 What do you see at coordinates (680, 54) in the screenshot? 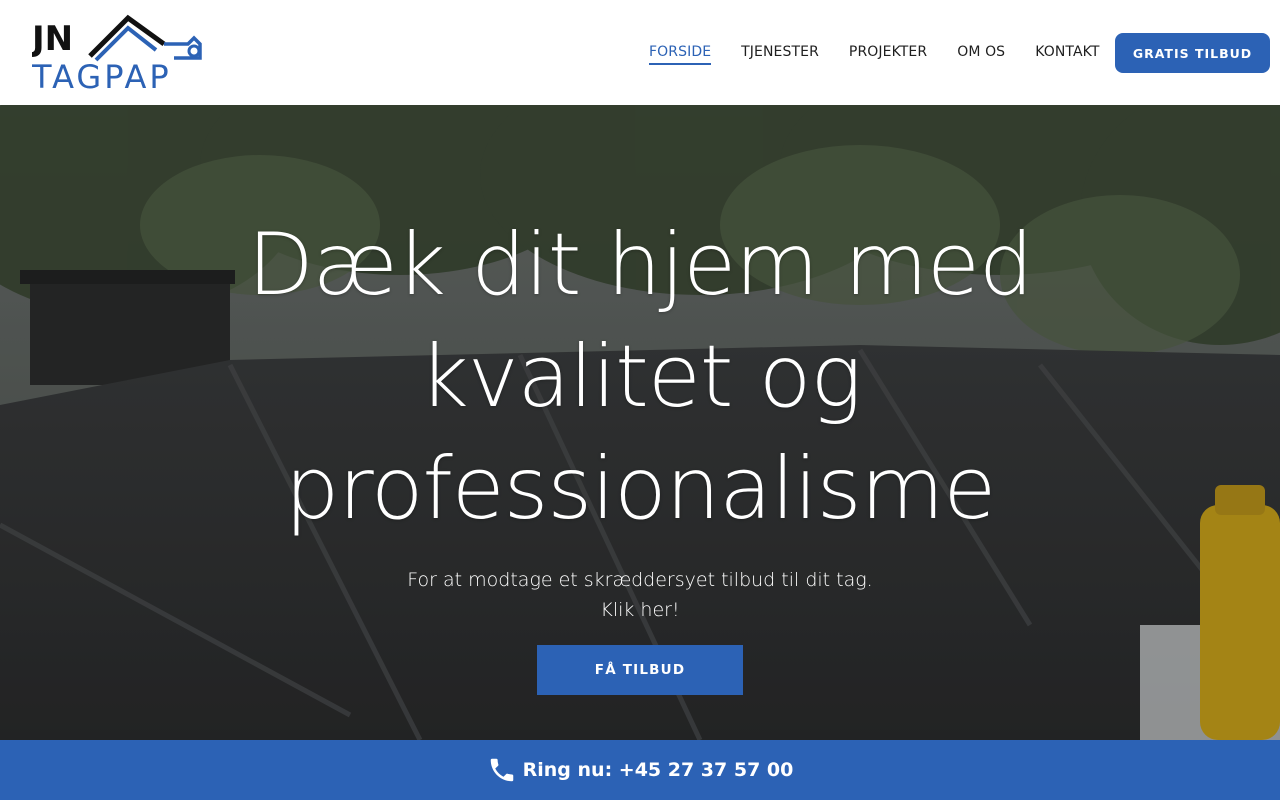
I see `nav-item-forside: FORSIDE` at bounding box center [680, 54].